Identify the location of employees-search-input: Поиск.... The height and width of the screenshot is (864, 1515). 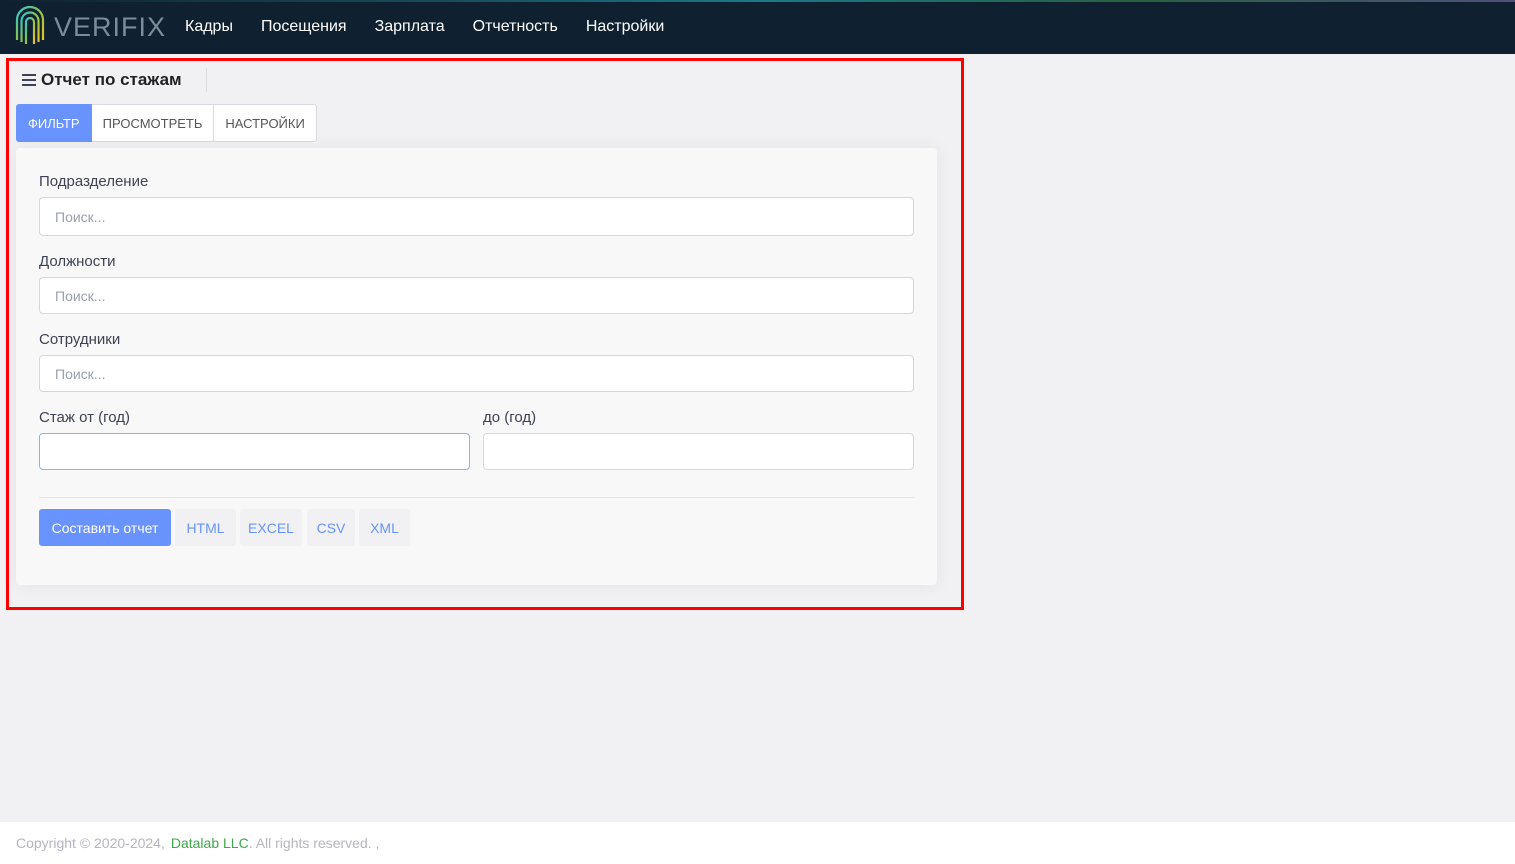
(476, 373).